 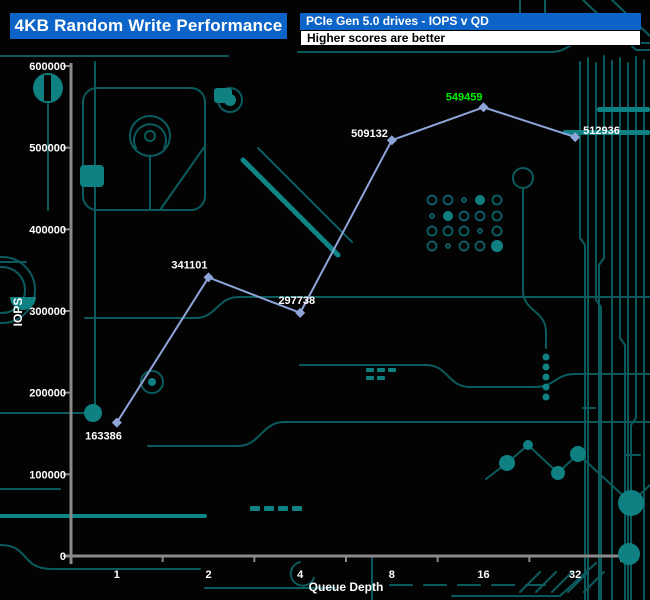 I want to click on y-tick-label: 500000, so click(x=47, y=149).